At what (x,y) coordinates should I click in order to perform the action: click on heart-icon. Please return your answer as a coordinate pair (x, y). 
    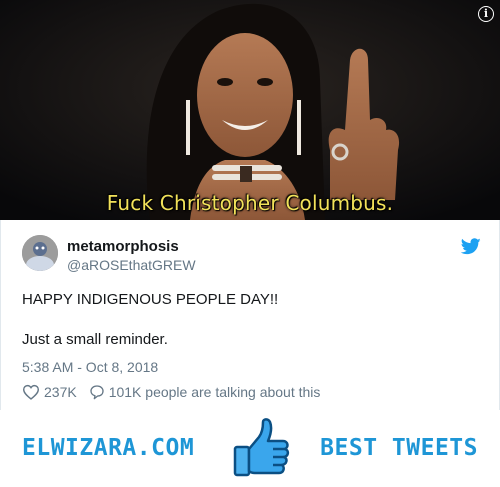
    Looking at the image, I should click on (31, 392).